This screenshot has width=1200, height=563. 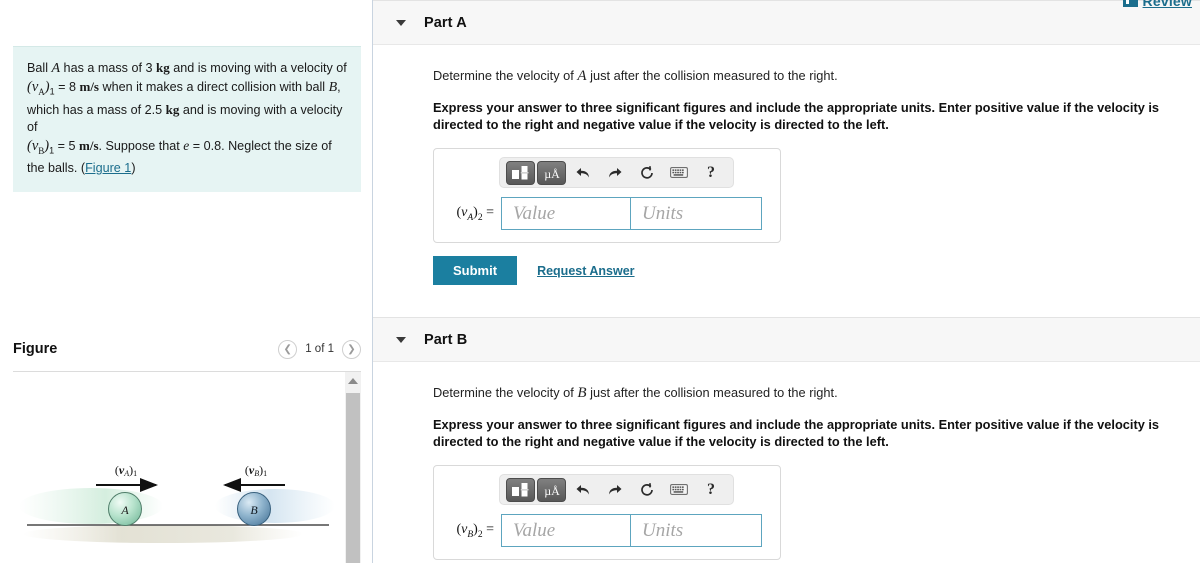 I want to click on part-a-prompt-var: A, so click(x=582, y=76).